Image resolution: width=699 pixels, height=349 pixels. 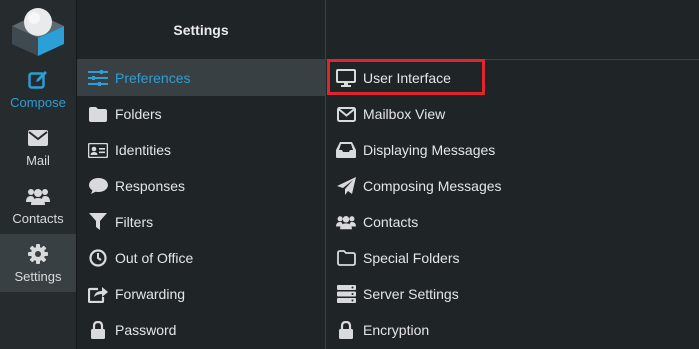 What do you see at coordinates (98, 78) in the screenshot?
I see `sliders-icon` at bounding box center [98, 78].